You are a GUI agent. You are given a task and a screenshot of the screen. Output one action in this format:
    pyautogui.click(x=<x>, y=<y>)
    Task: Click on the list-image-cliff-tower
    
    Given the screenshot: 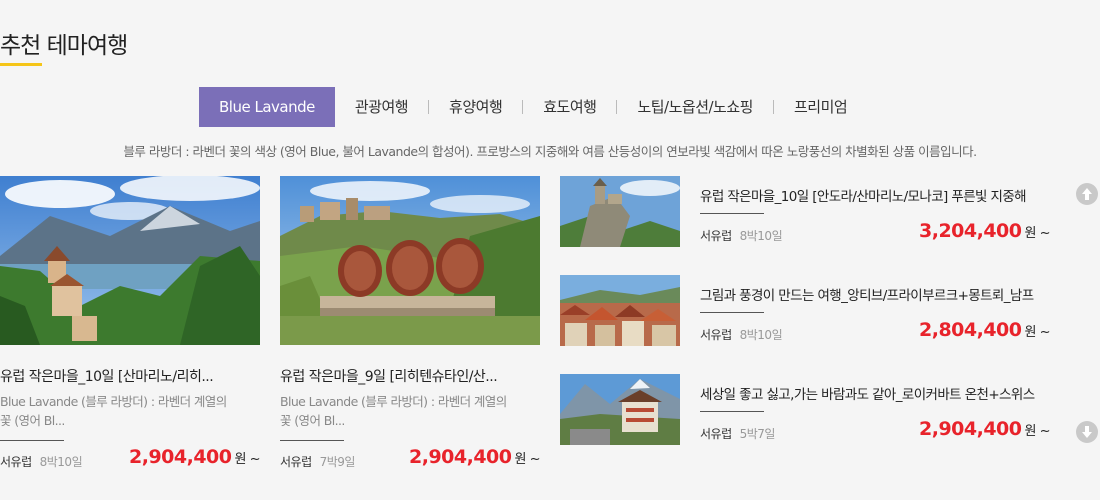 What is the action you would take?
    pyautogui.click(x=620, y=211)
    